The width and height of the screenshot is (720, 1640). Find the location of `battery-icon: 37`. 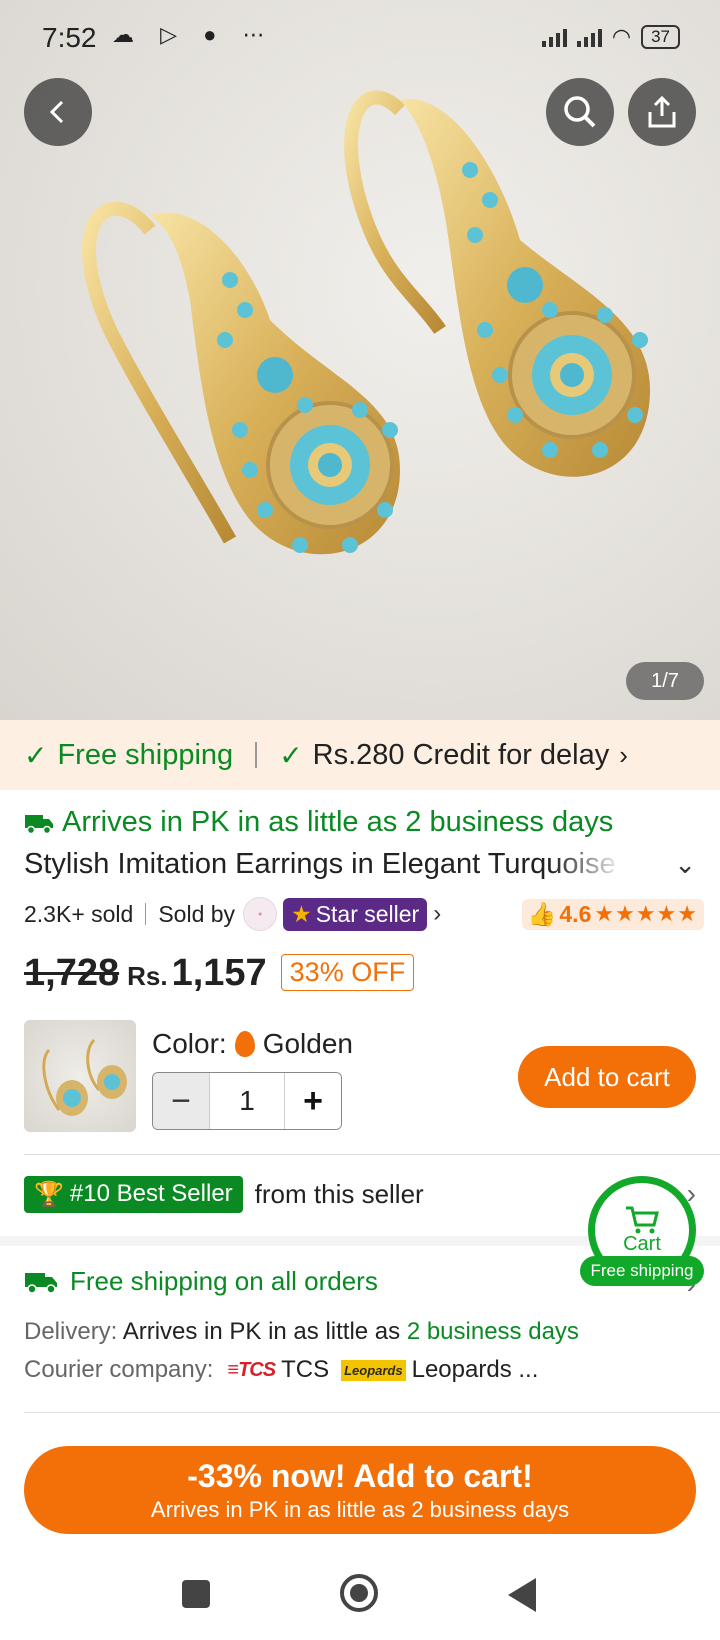

battery-icon: 37 is located at coordinates (660, 37).